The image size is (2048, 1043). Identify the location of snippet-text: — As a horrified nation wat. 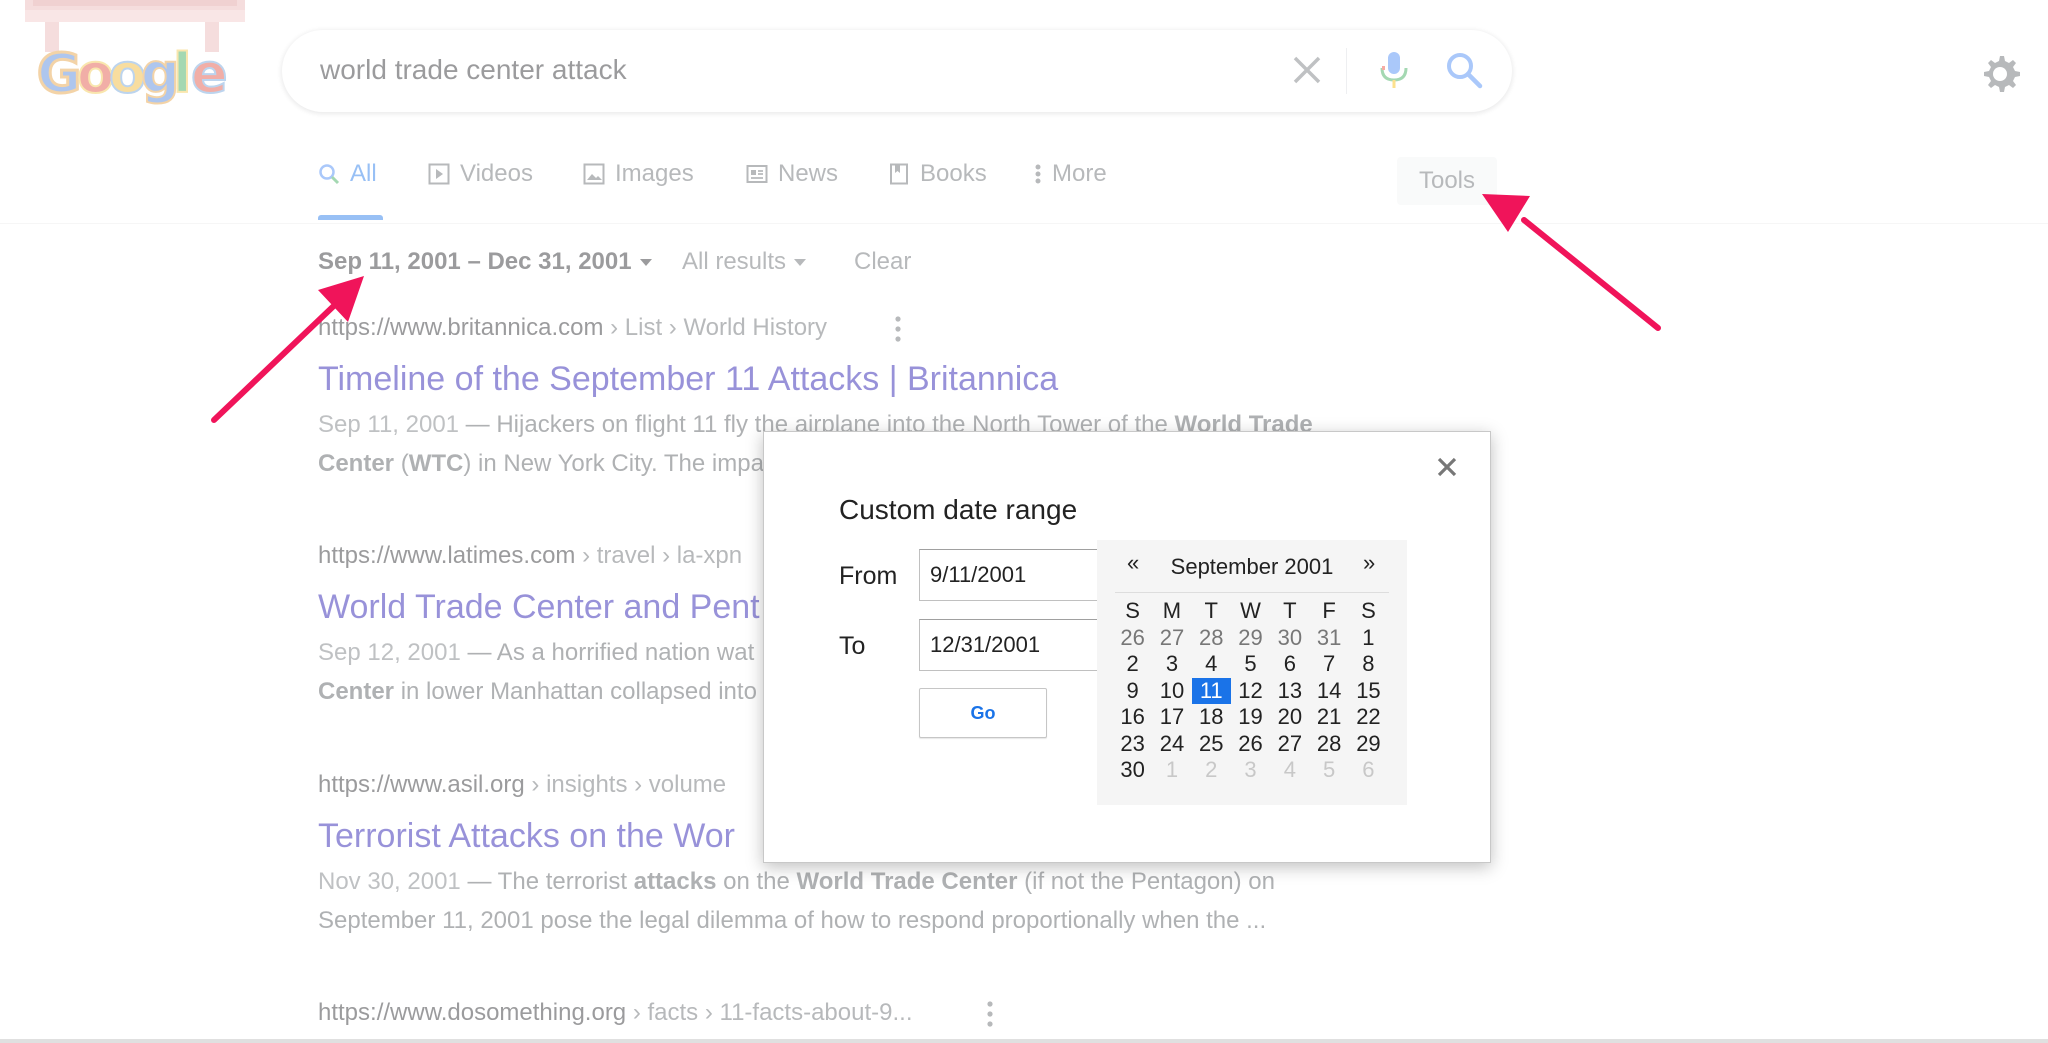
(607, 652).